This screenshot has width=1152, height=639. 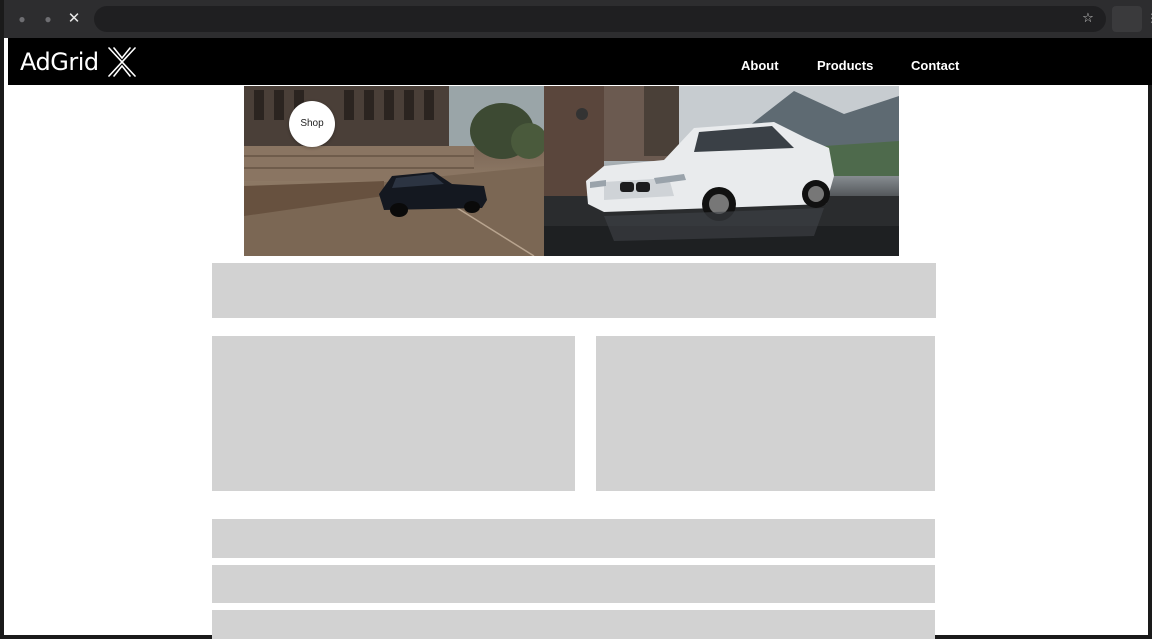 I want to click on nav-link-contact: Contact, so click(x=935, y=65).